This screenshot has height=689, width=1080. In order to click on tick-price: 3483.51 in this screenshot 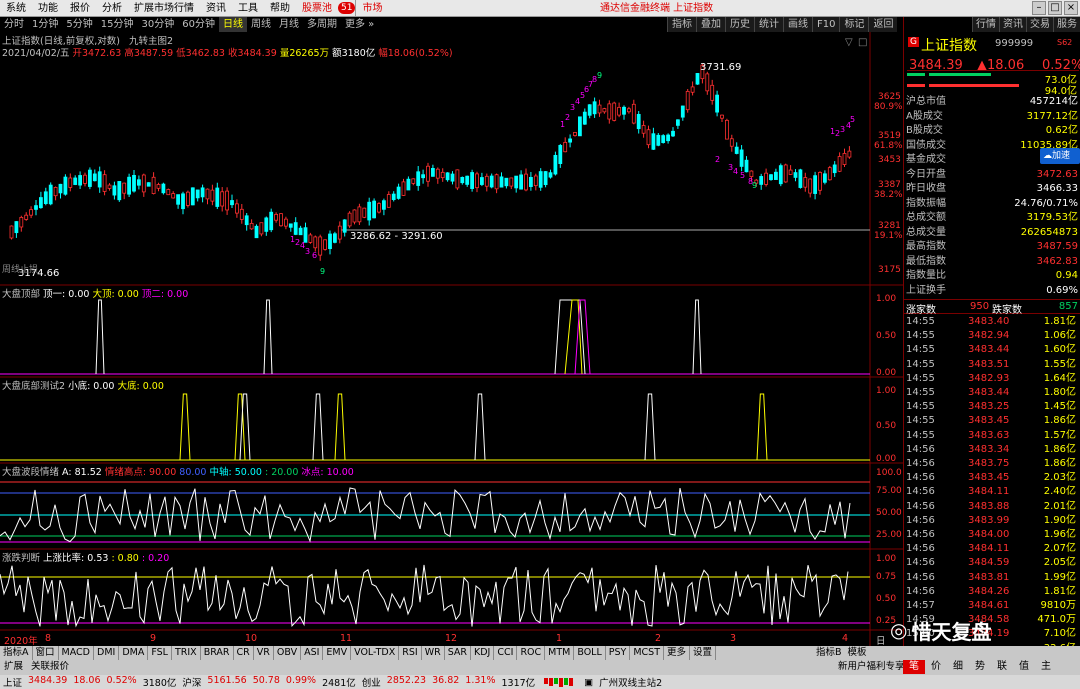, I will do `click(989, 364)`.